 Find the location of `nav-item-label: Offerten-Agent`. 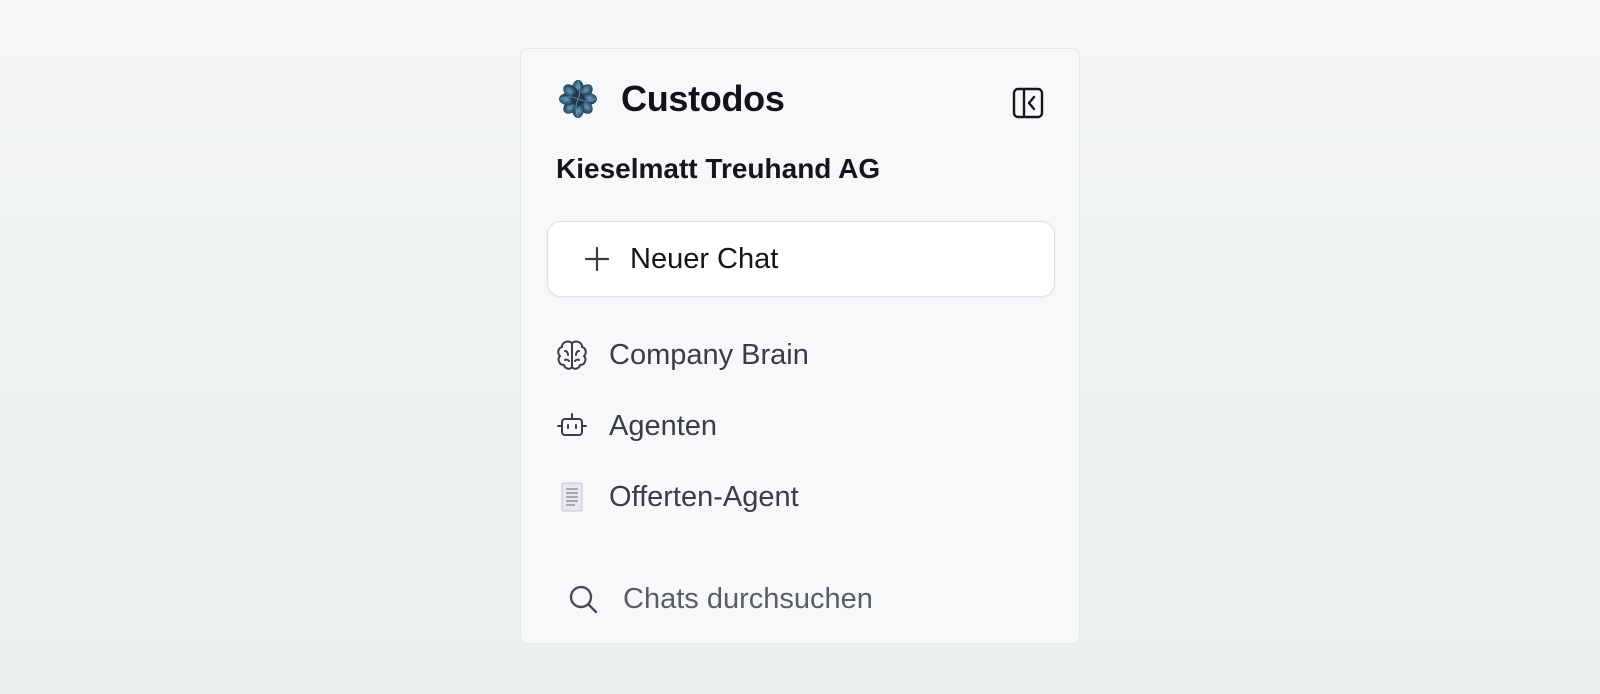

nav-item-label: Offerten-Agent is located at coordinates (704, 496).